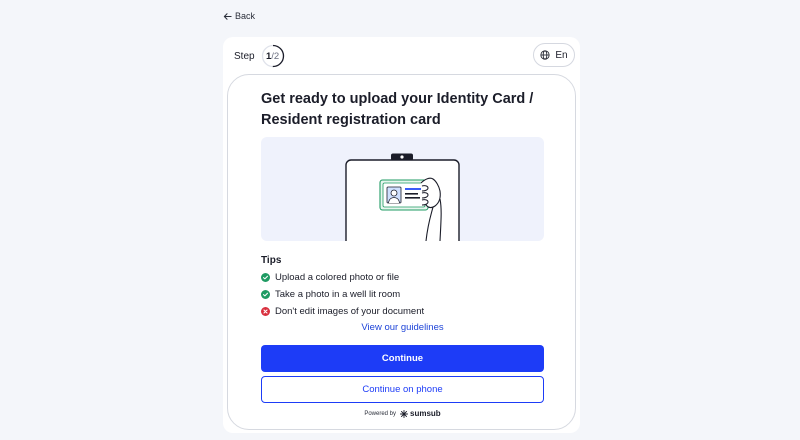  I want to click on id-card-illustration, so click(402, 189).